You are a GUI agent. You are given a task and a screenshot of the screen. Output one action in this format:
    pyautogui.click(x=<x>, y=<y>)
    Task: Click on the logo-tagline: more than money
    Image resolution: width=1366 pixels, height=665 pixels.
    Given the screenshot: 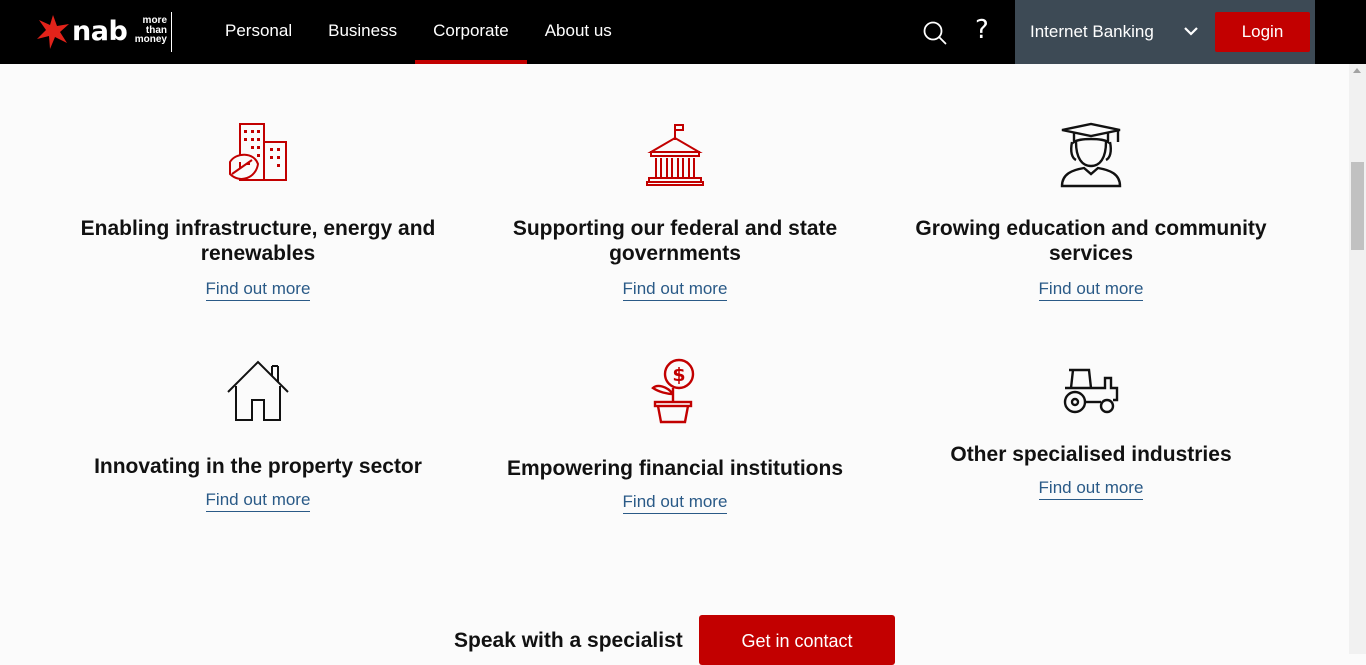 What is the action you would take?
    pyautogui.click(x=150, y=30)
    